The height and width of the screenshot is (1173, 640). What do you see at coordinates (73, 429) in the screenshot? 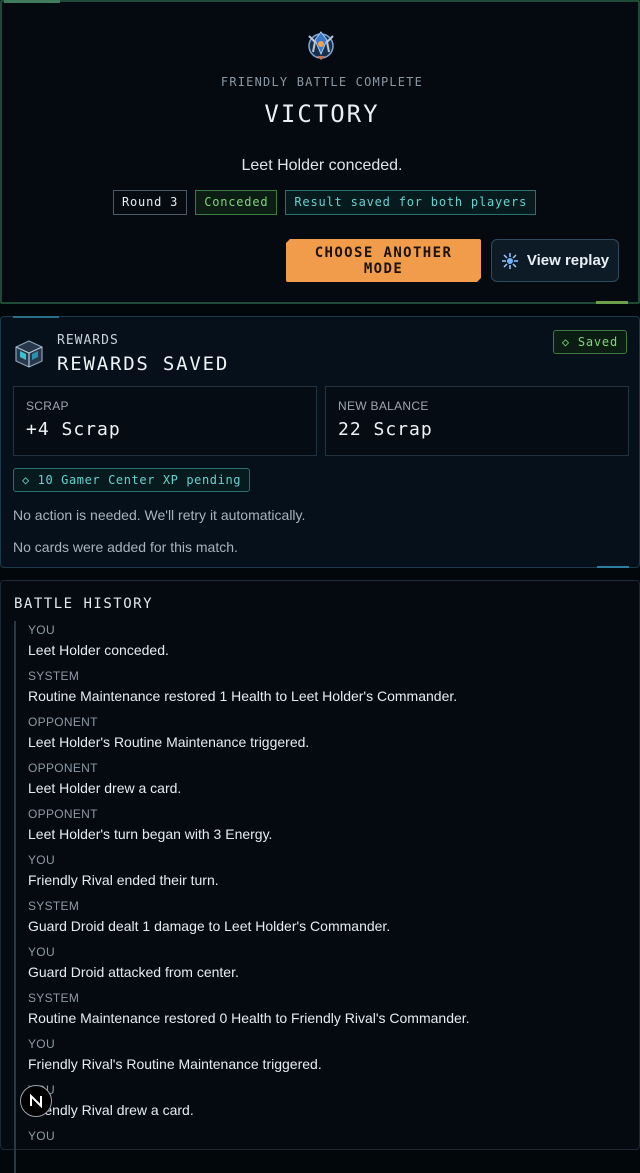
I see `scrap-value: +4 Scrap` at bounding box center [73, 429].